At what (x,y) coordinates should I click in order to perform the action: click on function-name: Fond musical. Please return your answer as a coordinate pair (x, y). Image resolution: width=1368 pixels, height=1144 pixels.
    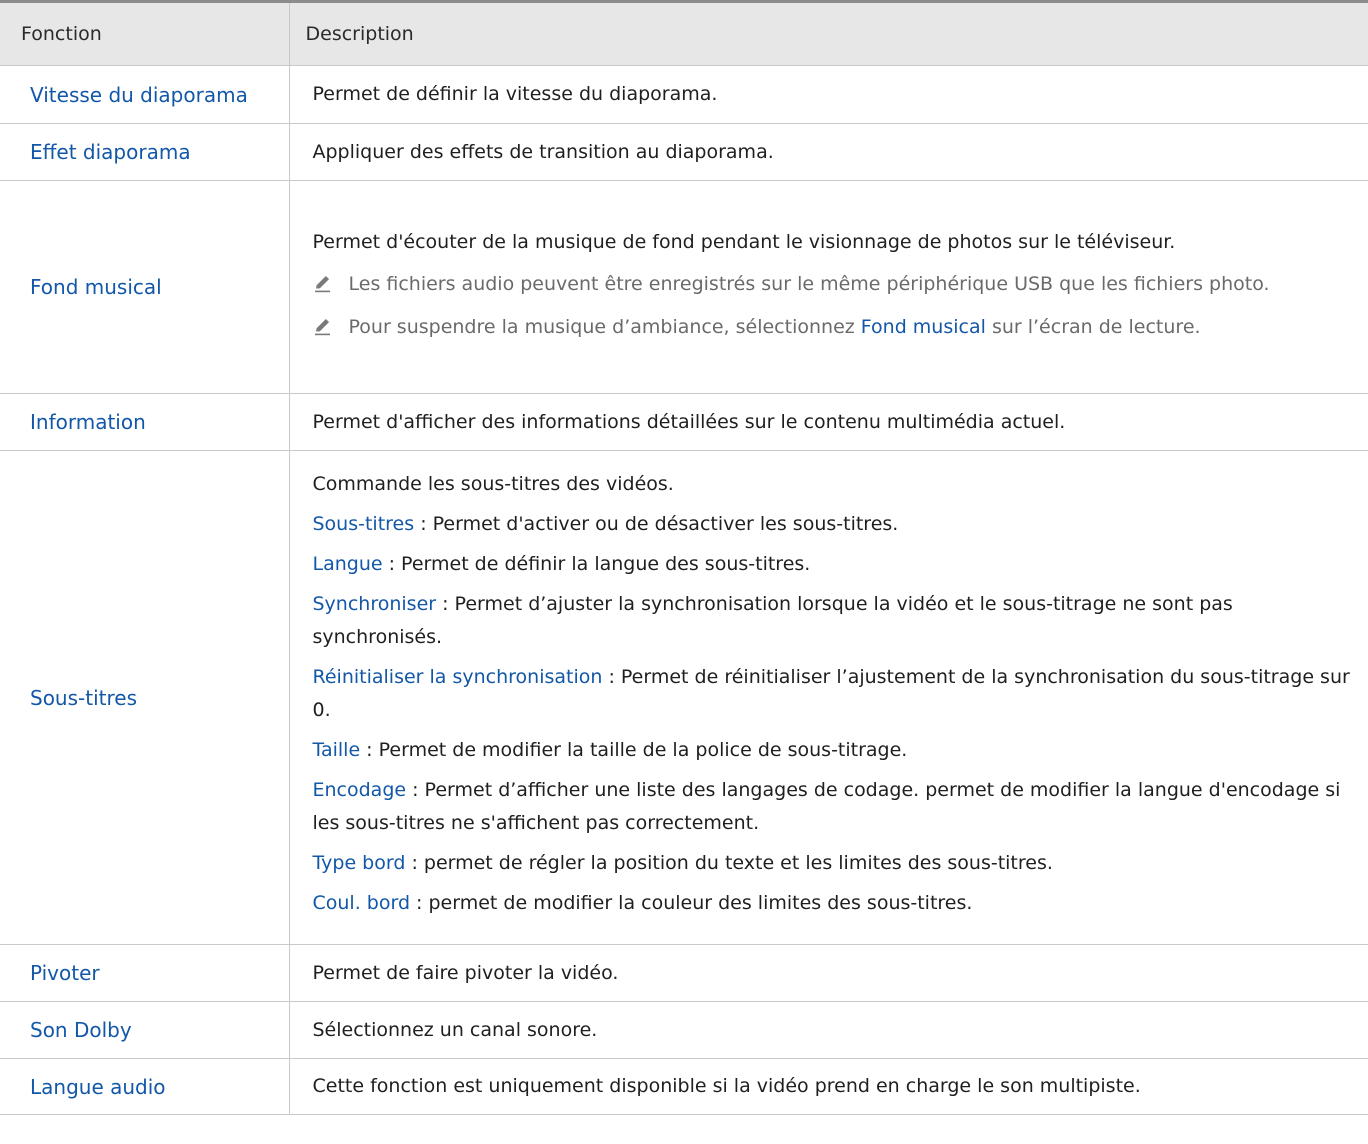
    Looking at the image, I should click on (145, 287).